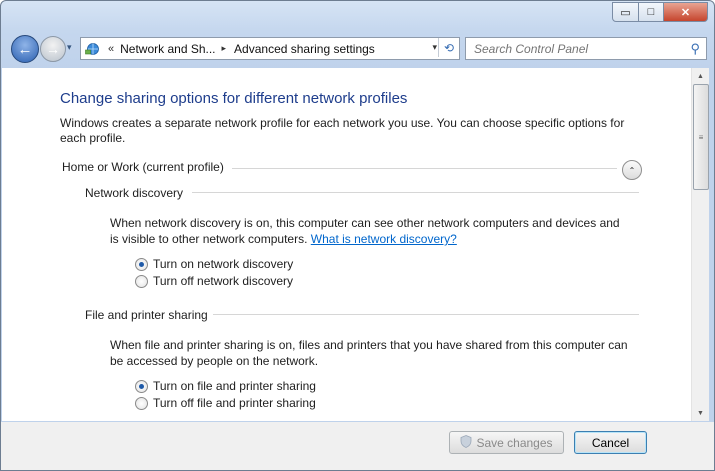 Image resolution: width=715 pixels, height=471 pixels. Describe the element at coordinates (134, 193) in the screenshot. I see `network-discovery-heading: Network discovery` at that location.